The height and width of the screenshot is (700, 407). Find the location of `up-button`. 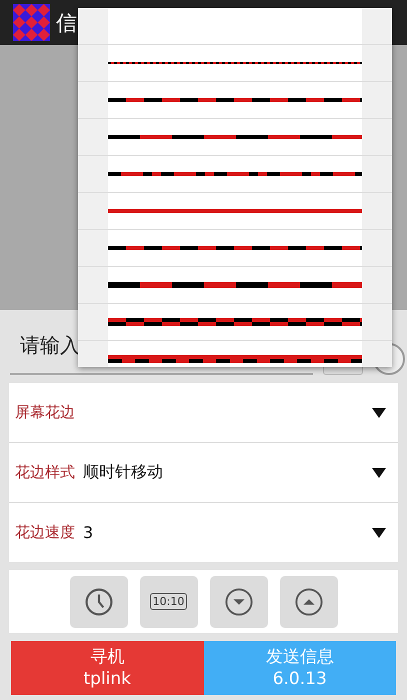

up-button is located at coordinates (309, 602).